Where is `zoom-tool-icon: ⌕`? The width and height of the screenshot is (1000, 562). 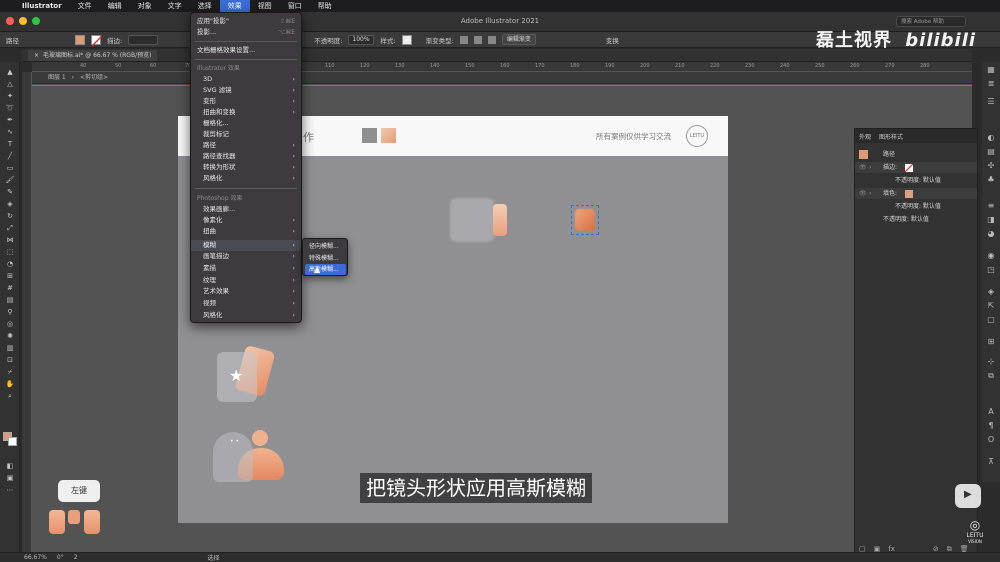 zoom-tool-icon: ⌕ is located at coordinates (10, 396).